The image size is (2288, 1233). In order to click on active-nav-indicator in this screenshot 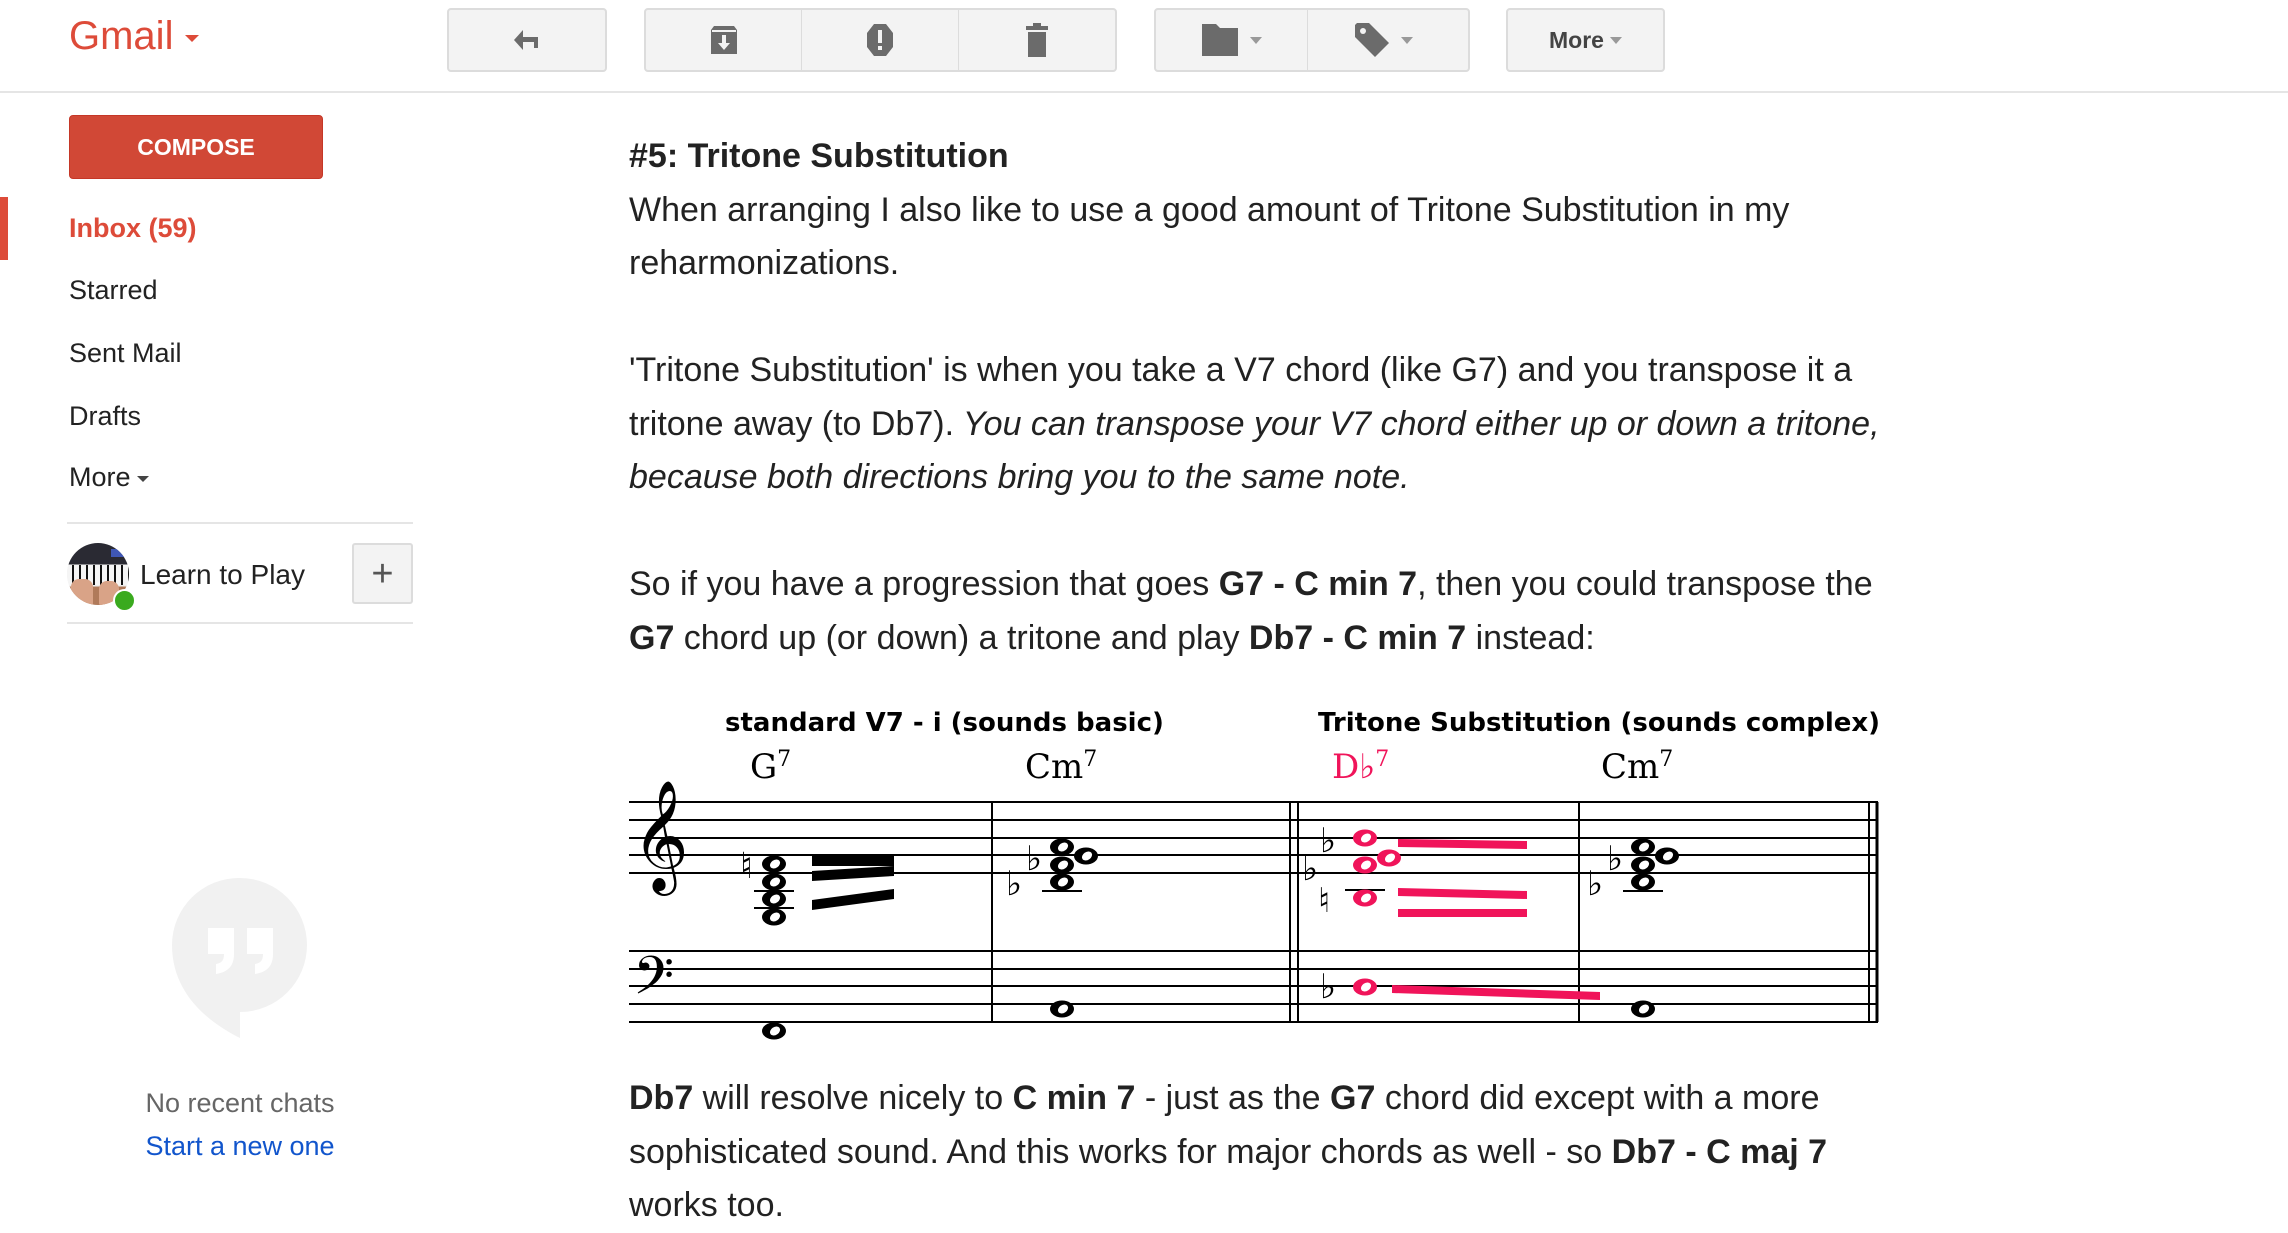, I will do `click(4, 228)`.